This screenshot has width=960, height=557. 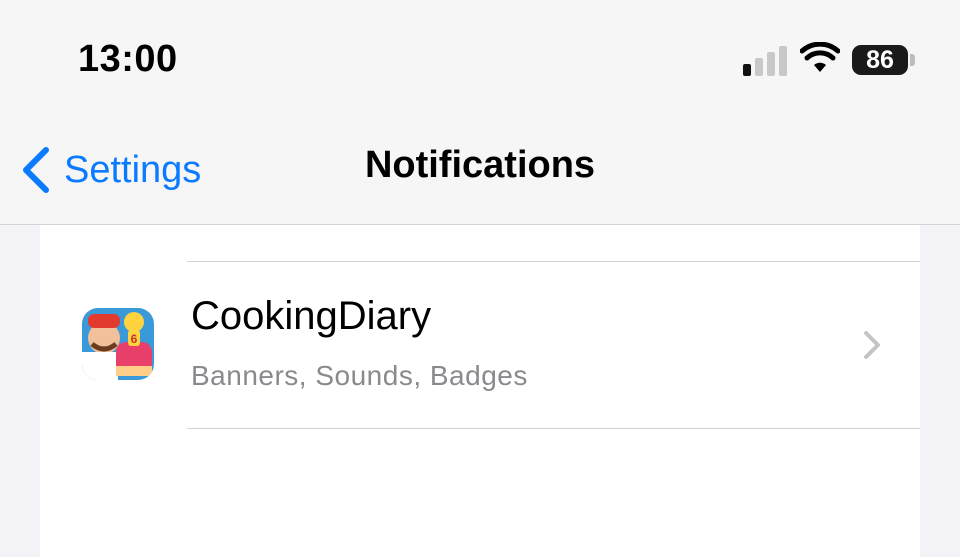 I want to click on wifi-icon, so click(x=820, y=57).